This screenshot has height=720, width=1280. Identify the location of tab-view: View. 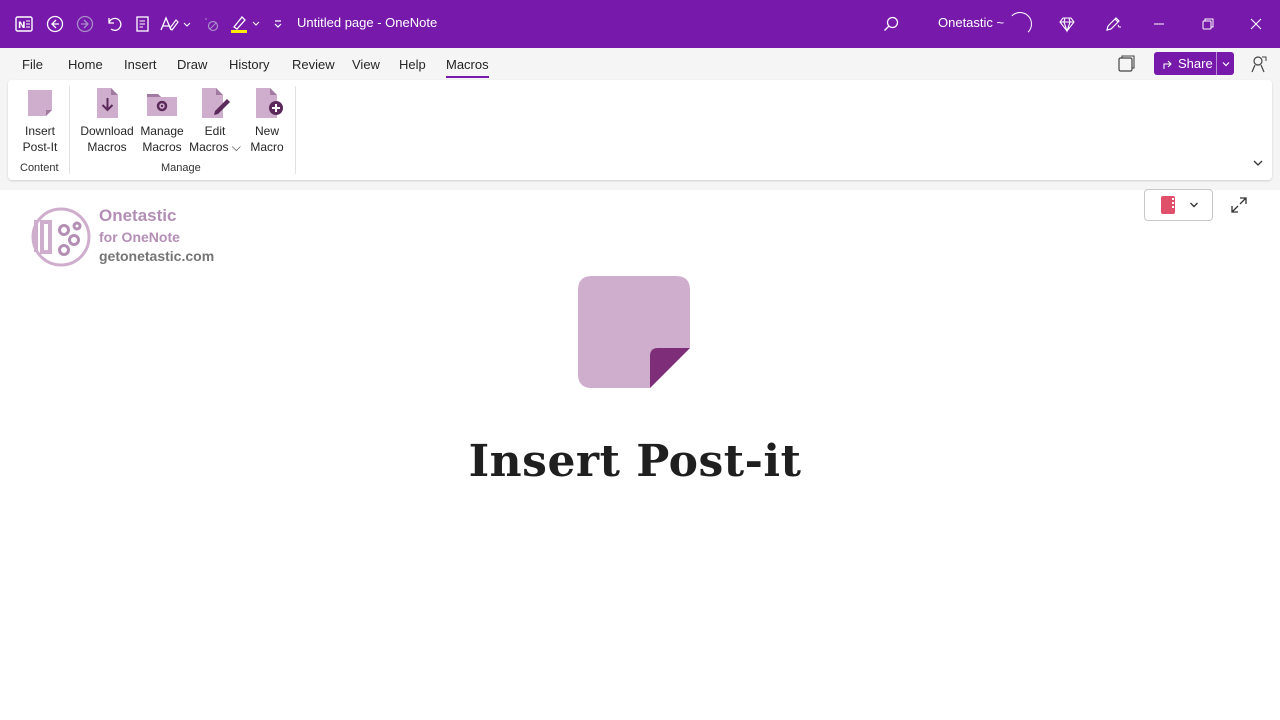
(366, 64).